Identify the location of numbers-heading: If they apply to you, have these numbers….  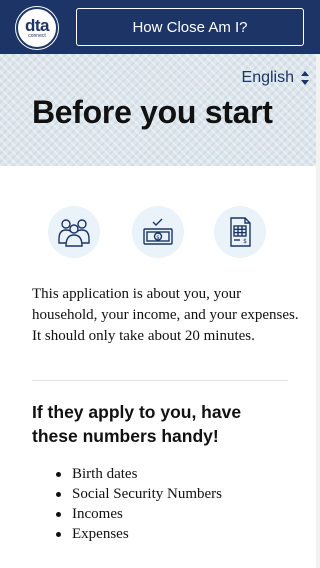
(137, 424).